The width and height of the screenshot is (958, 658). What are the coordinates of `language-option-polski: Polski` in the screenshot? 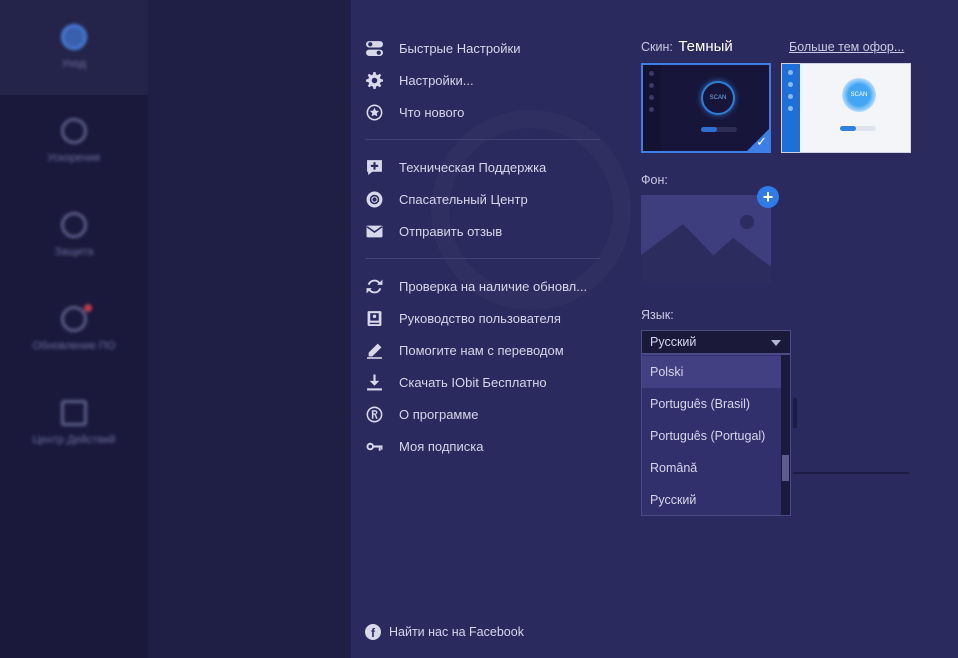 It's located at (712, 372).